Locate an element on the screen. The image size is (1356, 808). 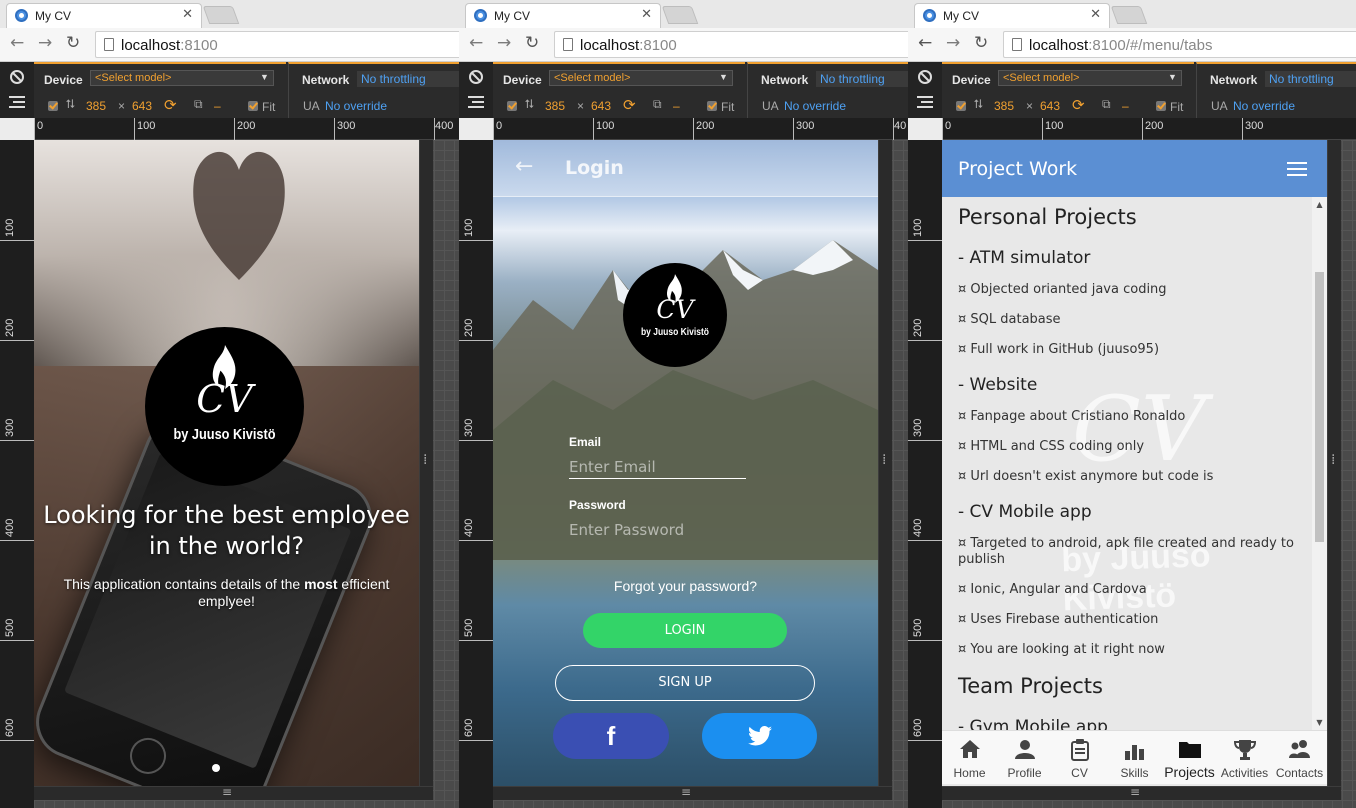
tab-projects: Projects is located at coordinates (1189, 758).